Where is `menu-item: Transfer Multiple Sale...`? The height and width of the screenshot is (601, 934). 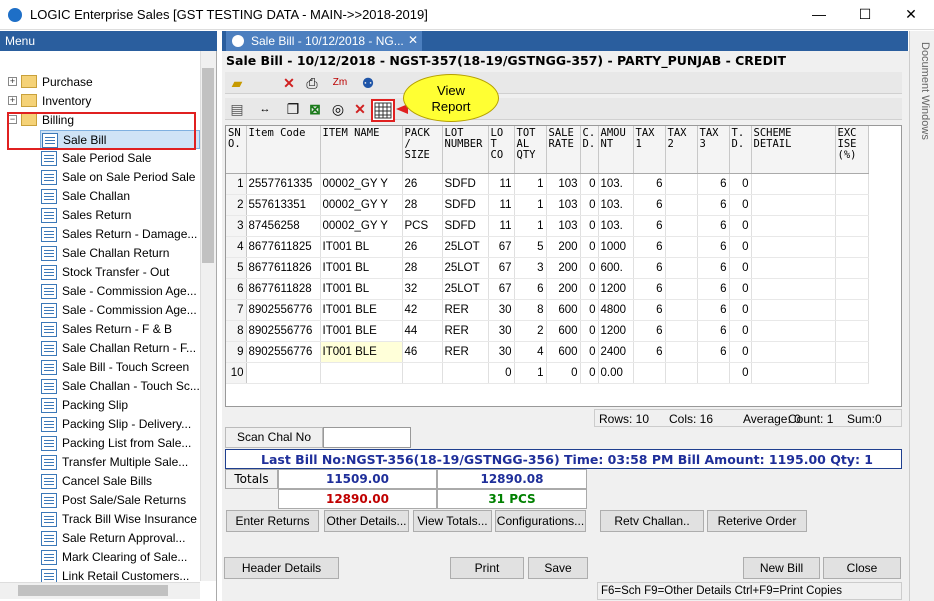
menu-item: Transfer Multiple Sale... is located at coordinates (120, 462).